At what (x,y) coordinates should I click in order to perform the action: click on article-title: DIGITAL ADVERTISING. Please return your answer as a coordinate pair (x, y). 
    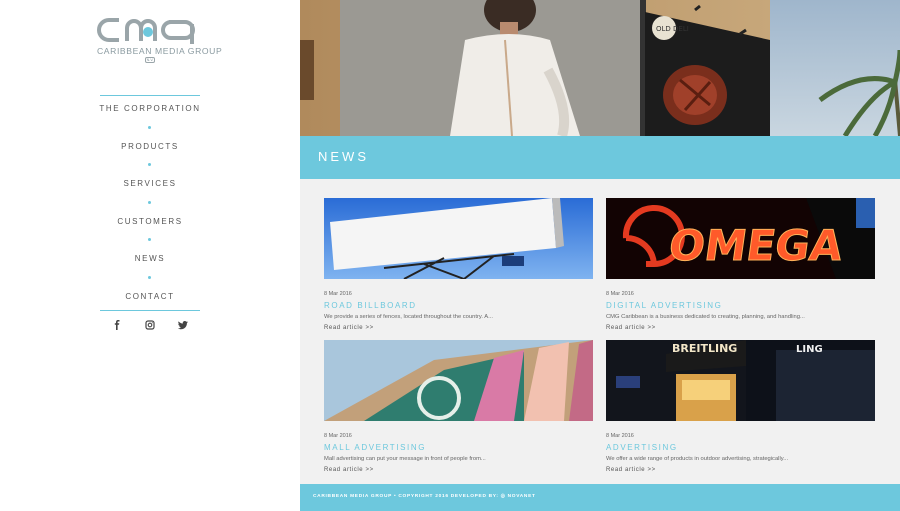
    Looking at the image, I should click on (664, 305).